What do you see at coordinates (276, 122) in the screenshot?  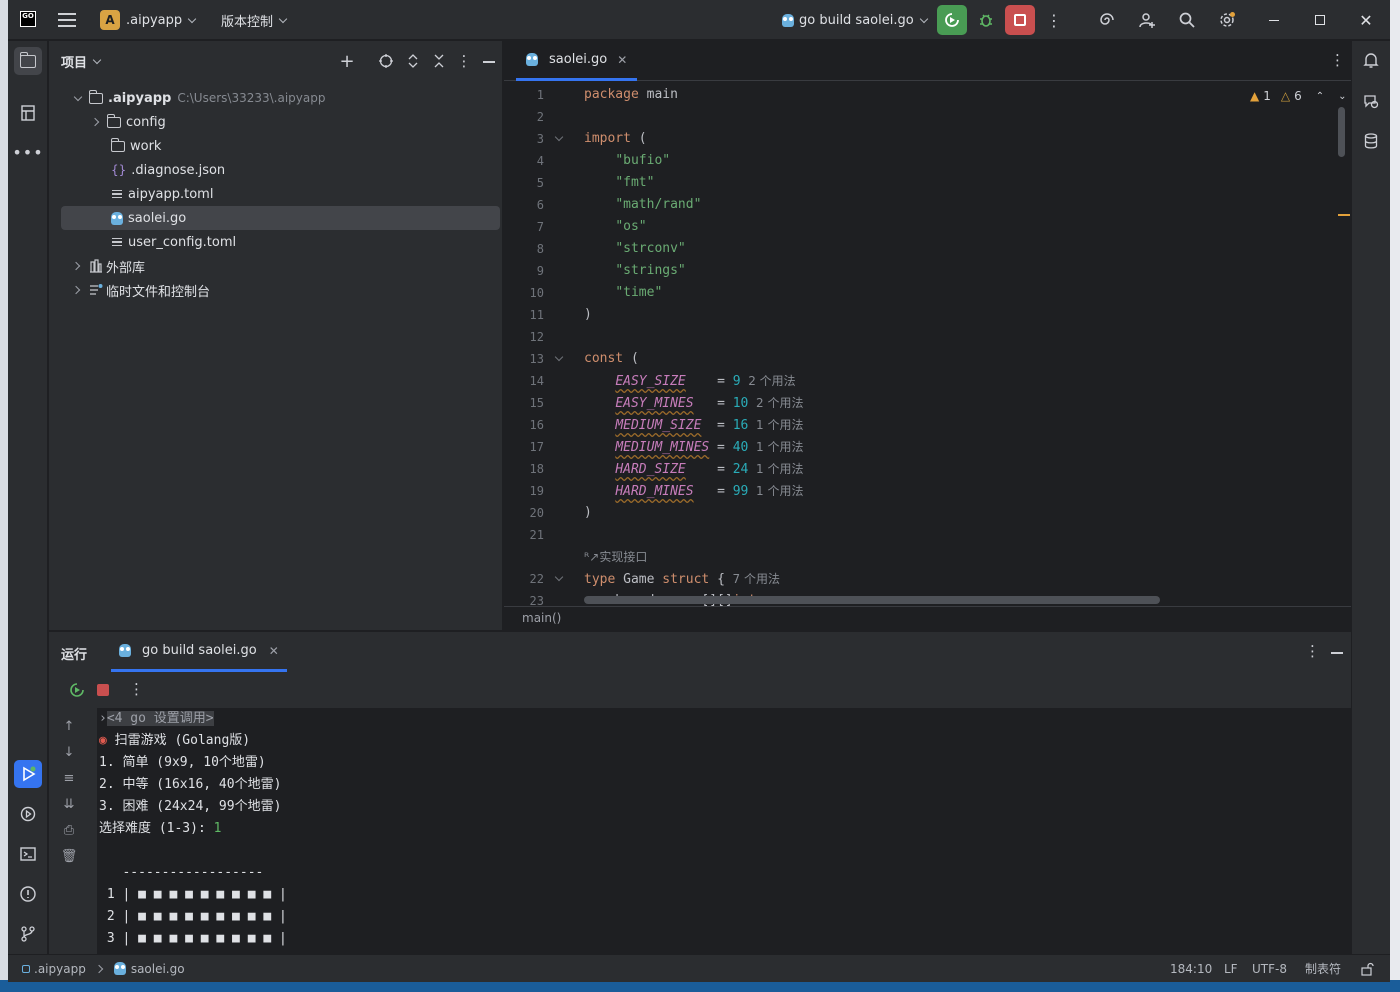 I see `tree-item-config: config` at bounding box center [276, 122].